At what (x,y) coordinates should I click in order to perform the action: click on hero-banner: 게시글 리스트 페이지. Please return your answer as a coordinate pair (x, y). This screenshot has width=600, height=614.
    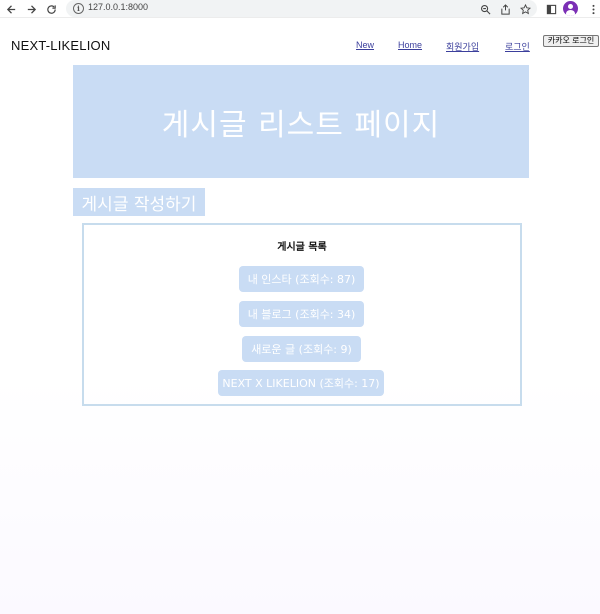
    Looking at the image, I should click on (301, 121).